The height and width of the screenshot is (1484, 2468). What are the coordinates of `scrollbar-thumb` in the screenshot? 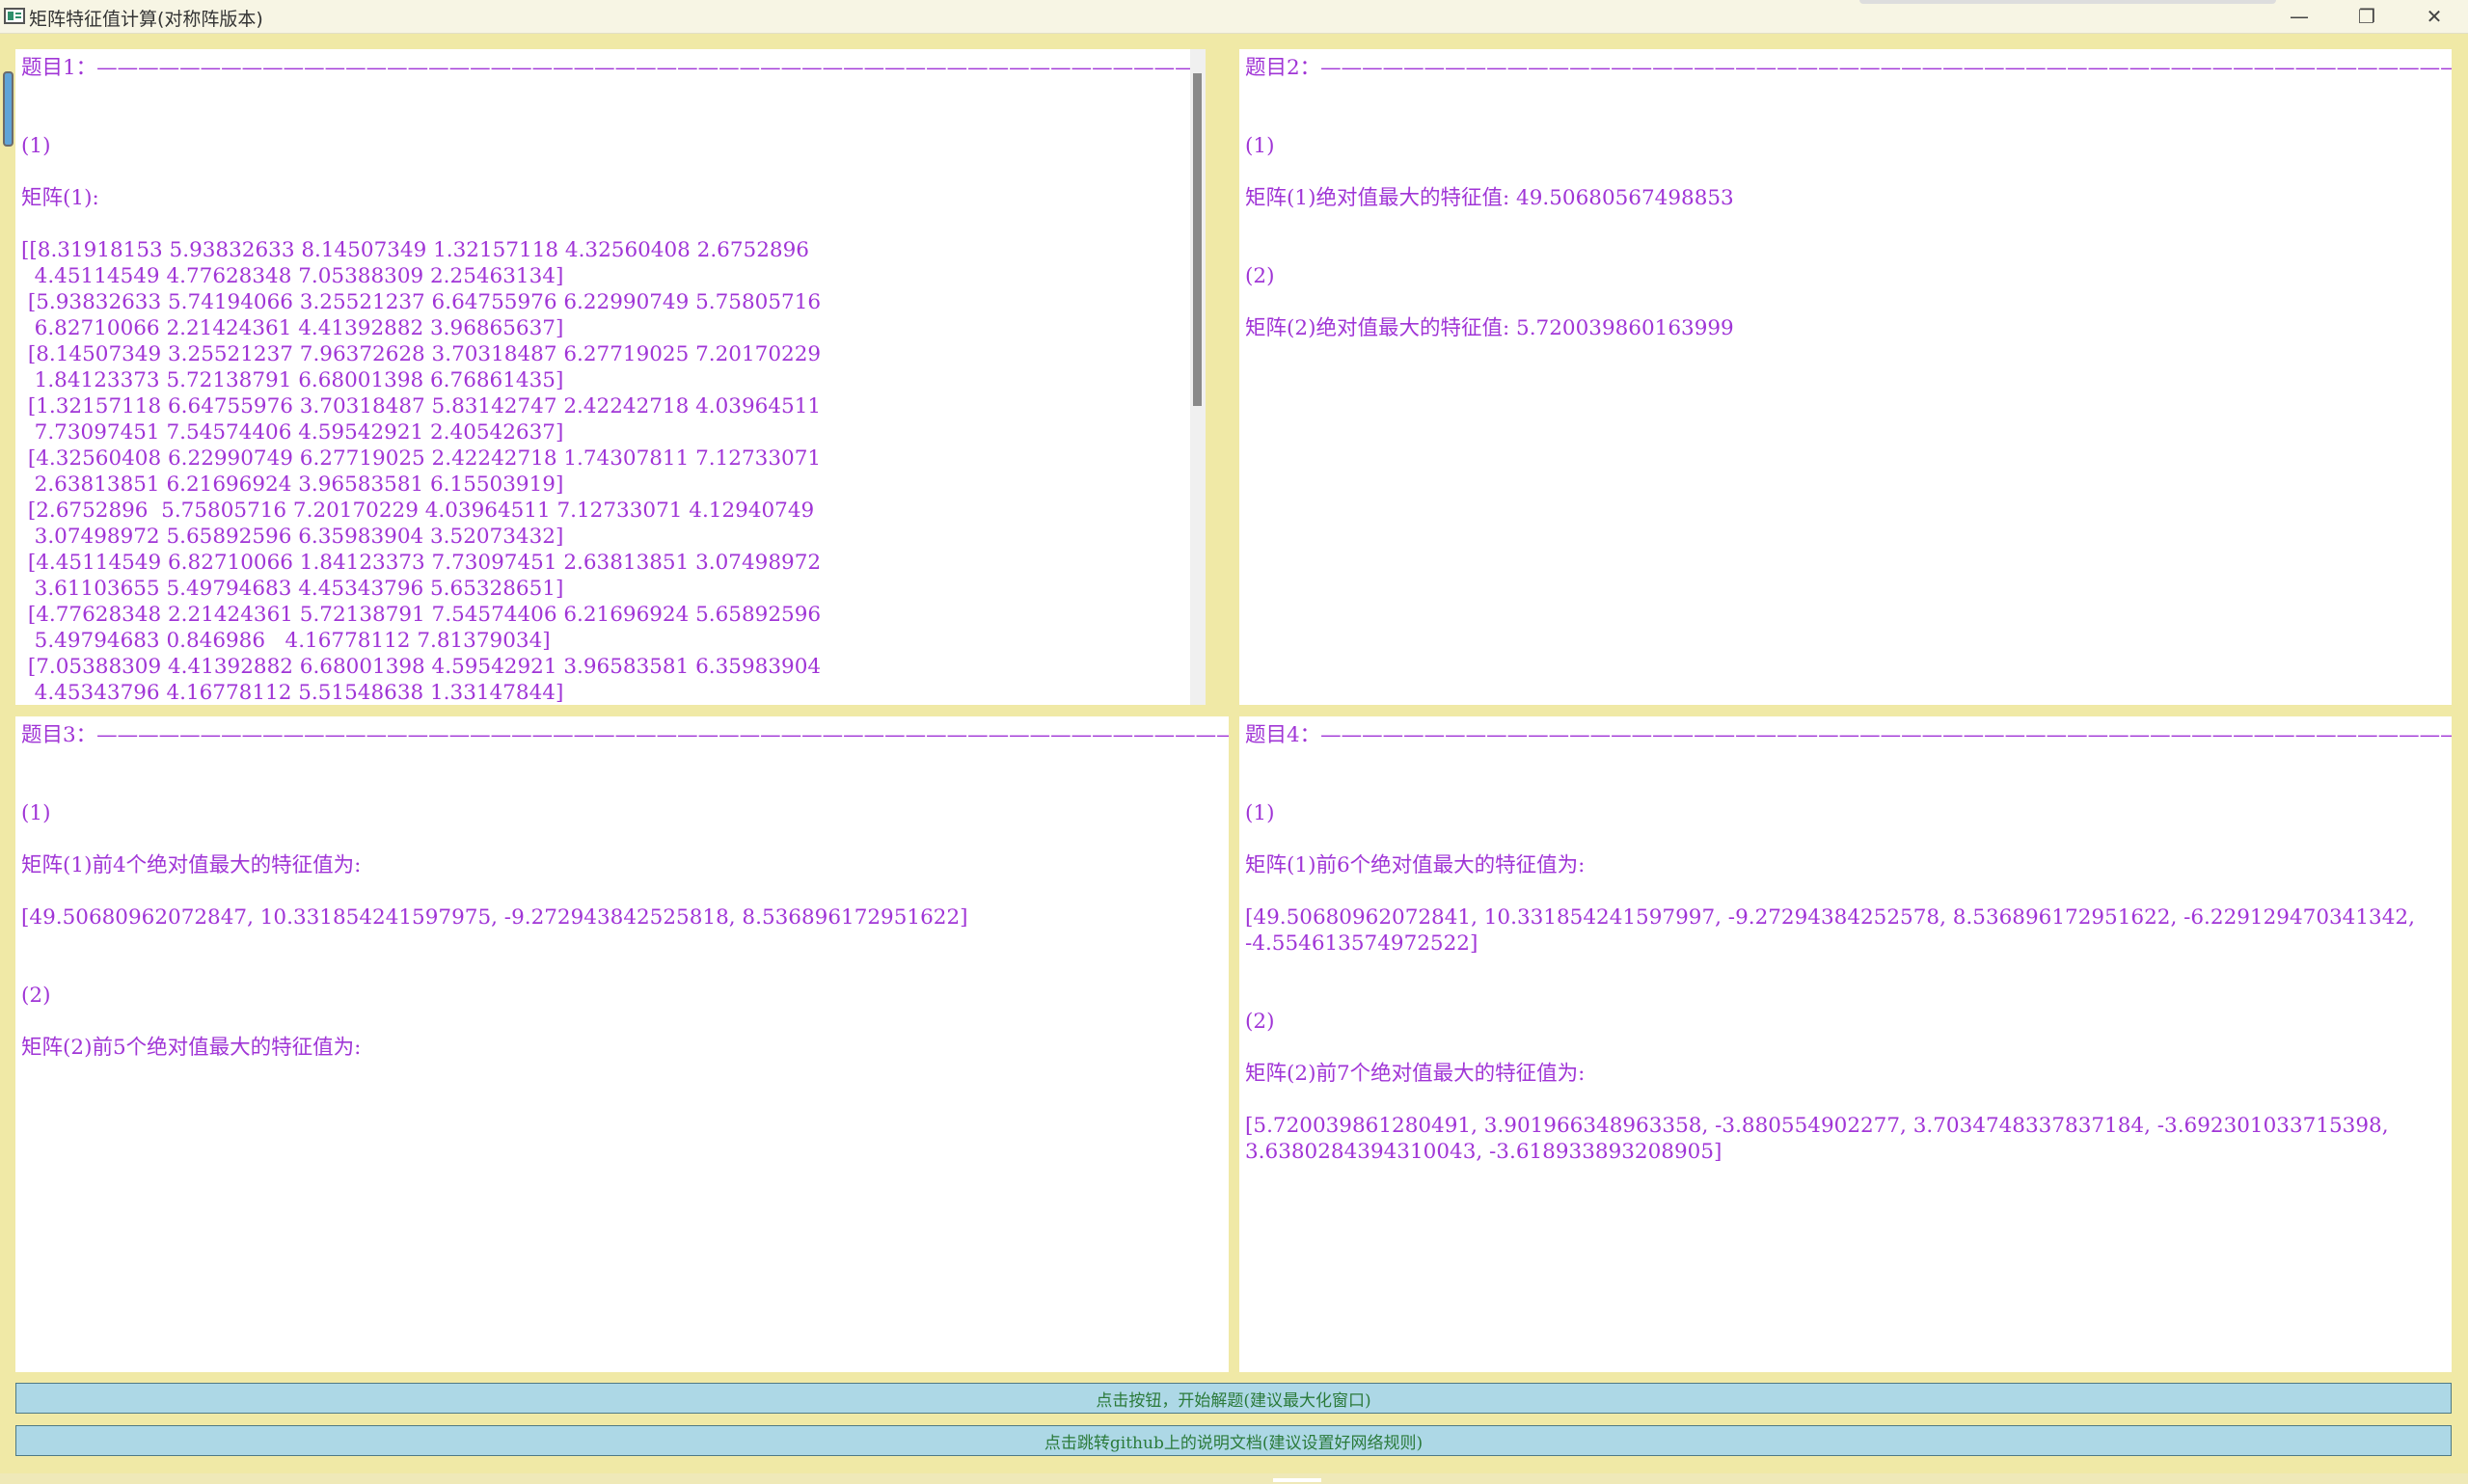 It's located at (1197, 239).